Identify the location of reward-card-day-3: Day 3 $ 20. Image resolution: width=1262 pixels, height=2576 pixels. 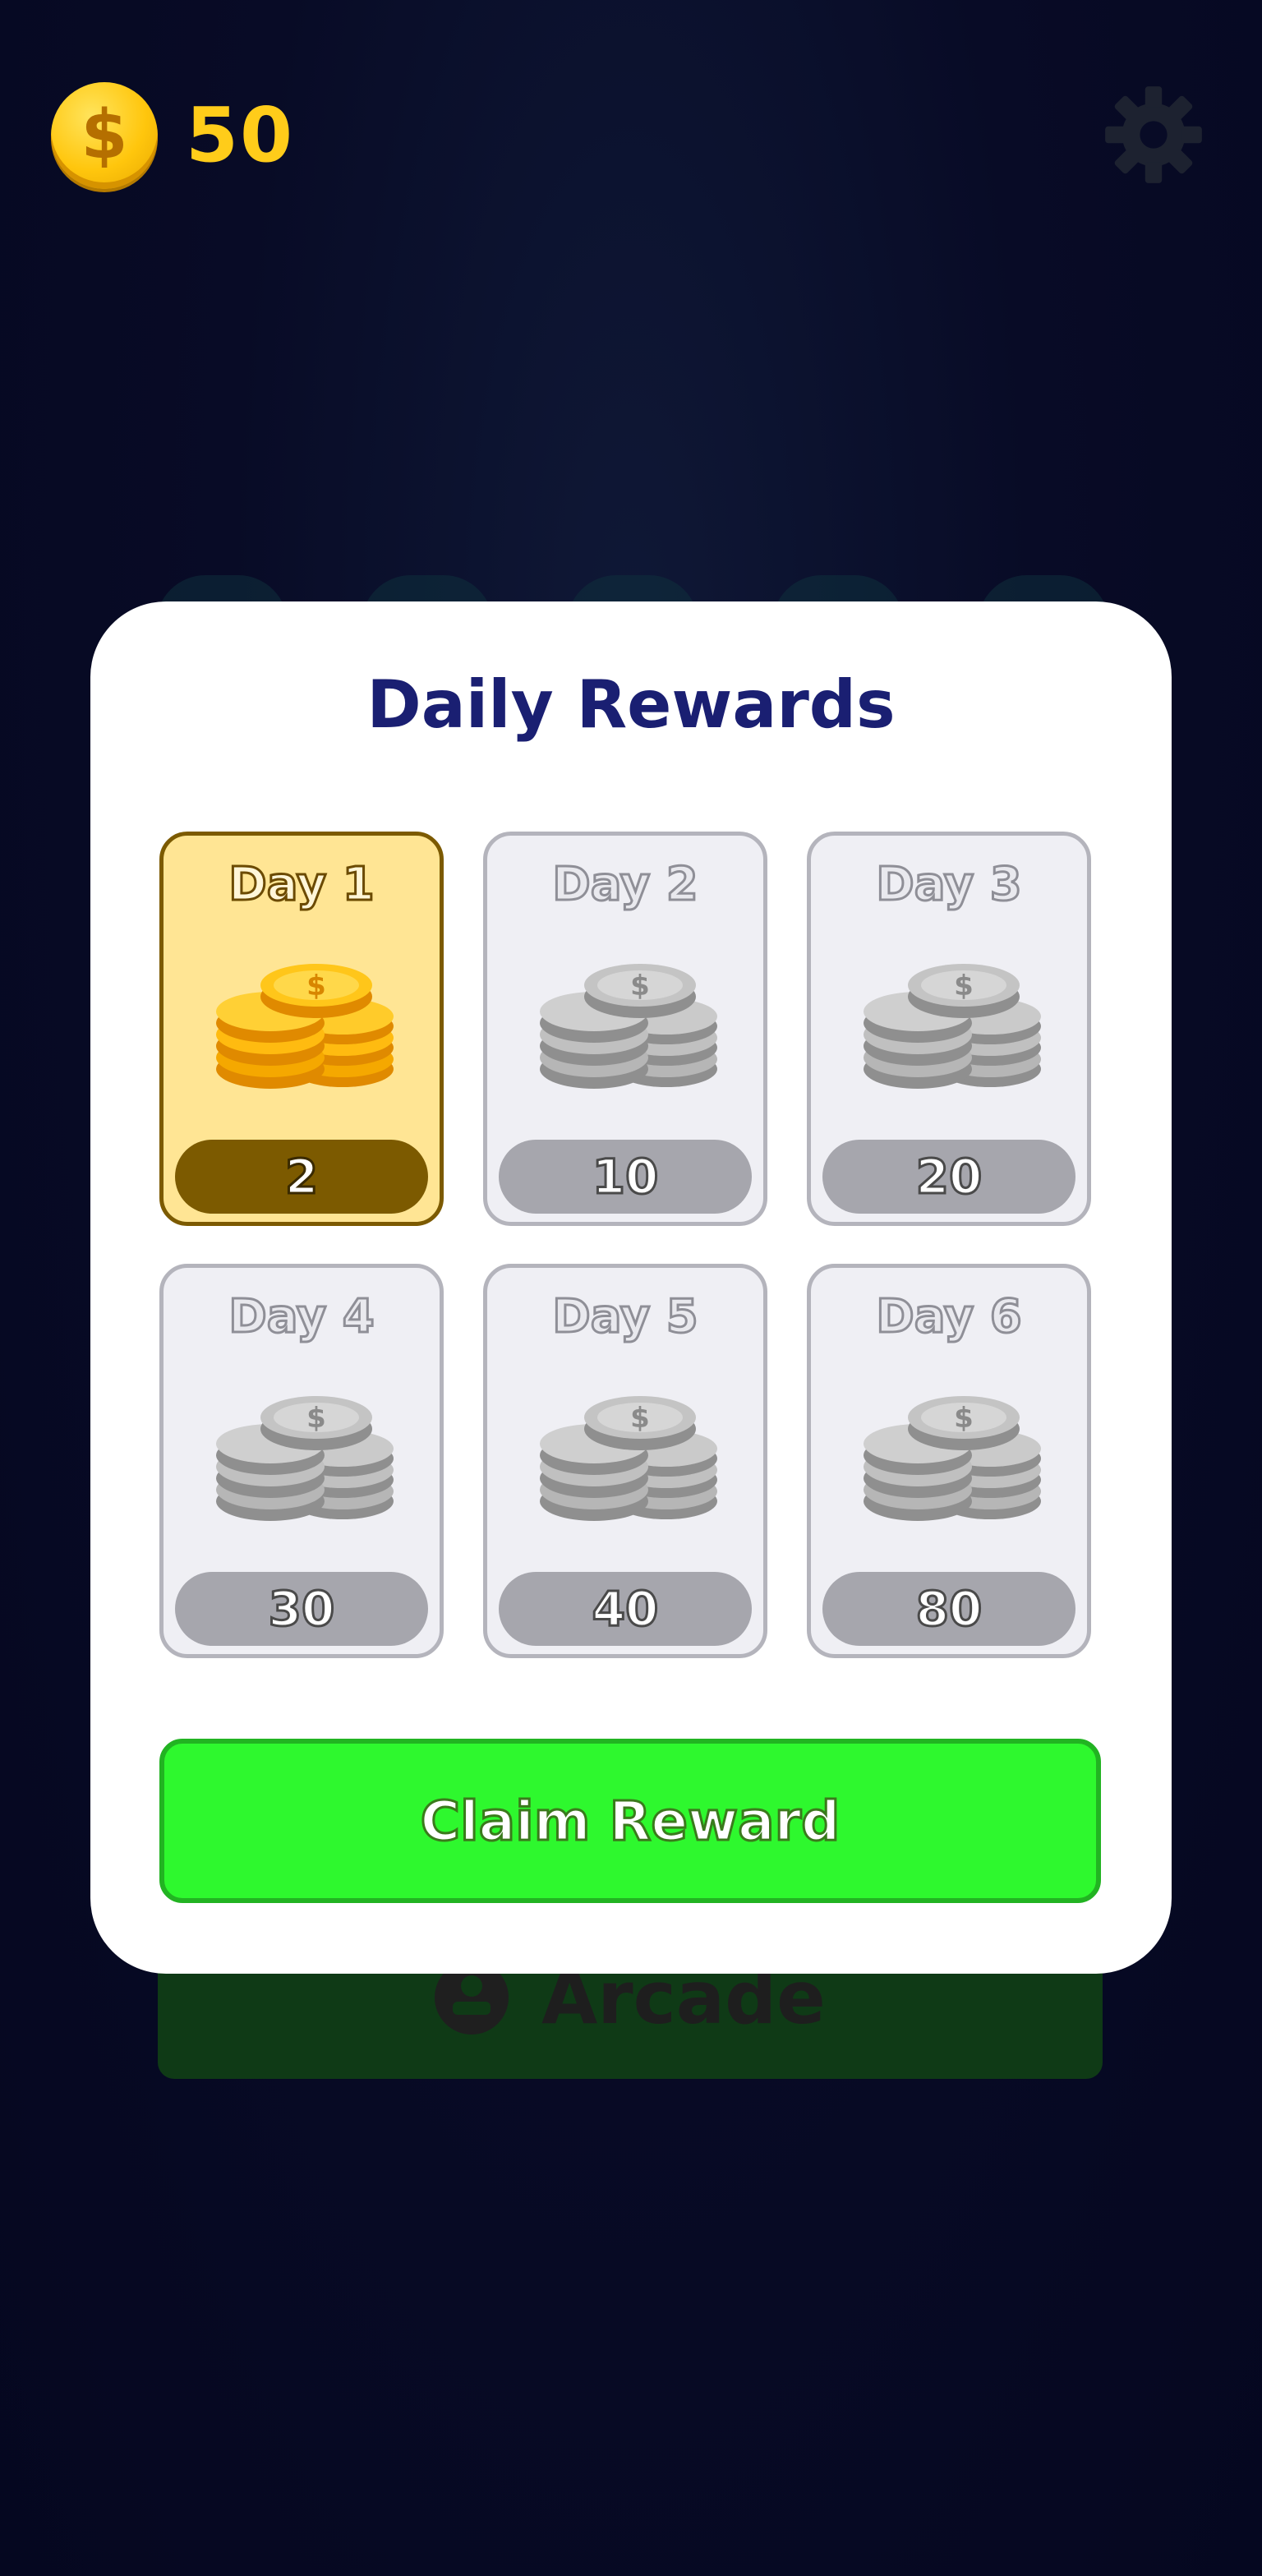
(949, 1029).